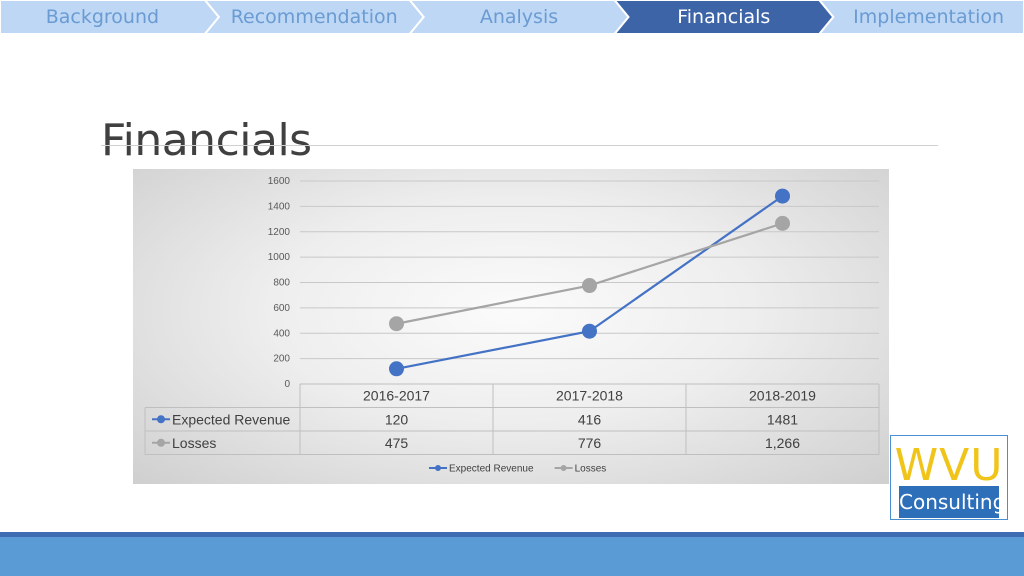  What do you see at coordinates (287, 384) in the screenshot?
I see `y-tick-label: 0` at bounding box center [287, 384].